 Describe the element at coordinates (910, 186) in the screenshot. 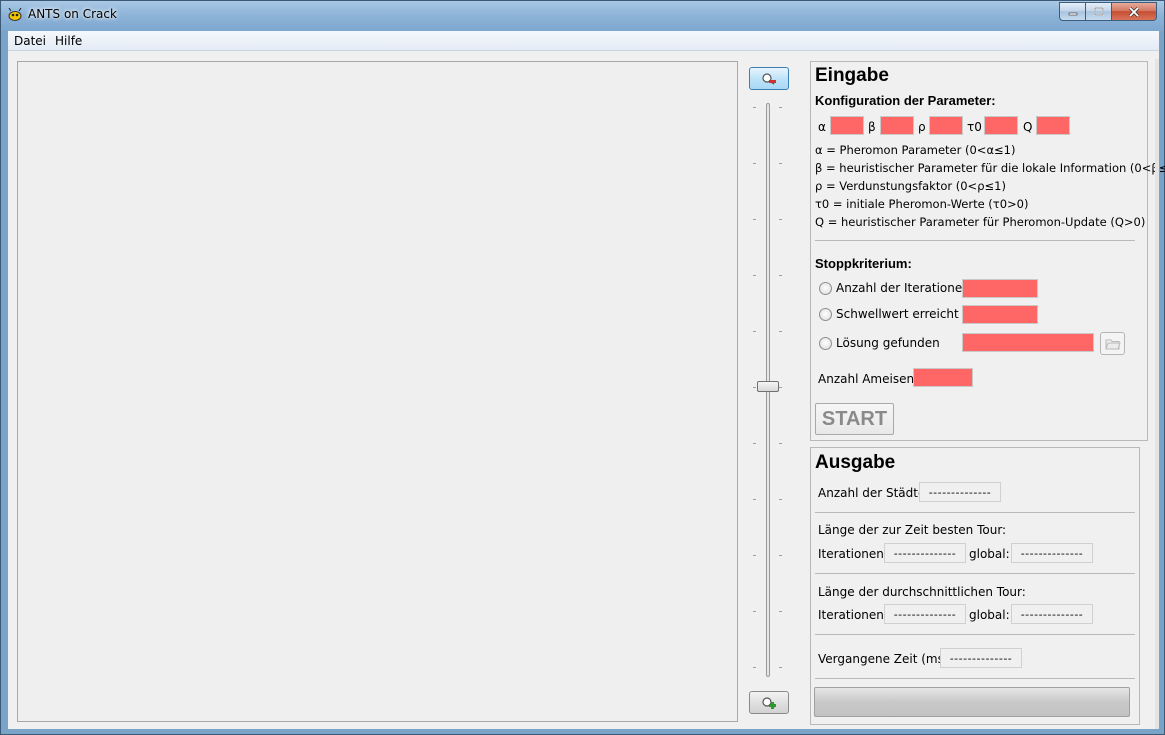

I see `param-description: ρ = Verdunstungsfaktor (0<ρ≤1)` at that location.